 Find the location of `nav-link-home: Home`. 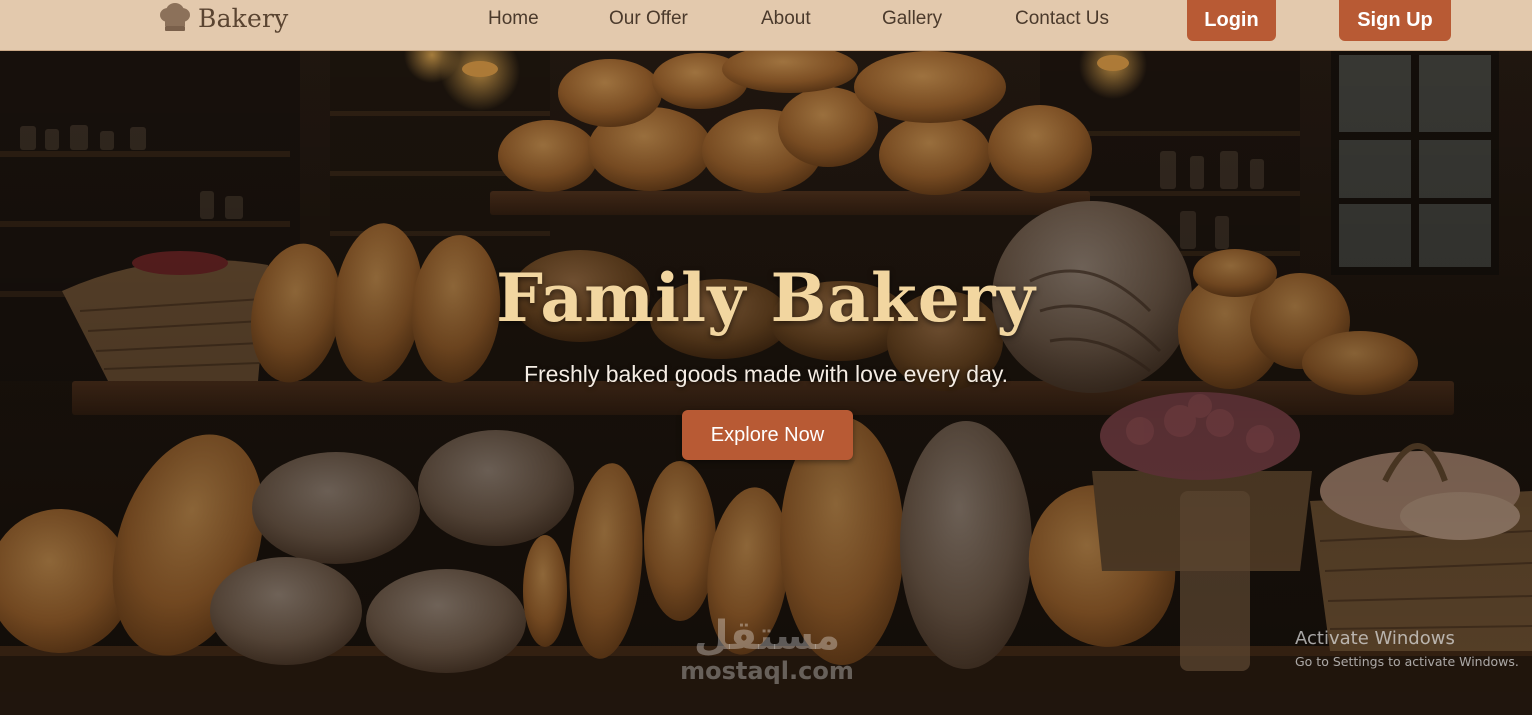

nav-link-home: Home is located at coordinates (513, 19).